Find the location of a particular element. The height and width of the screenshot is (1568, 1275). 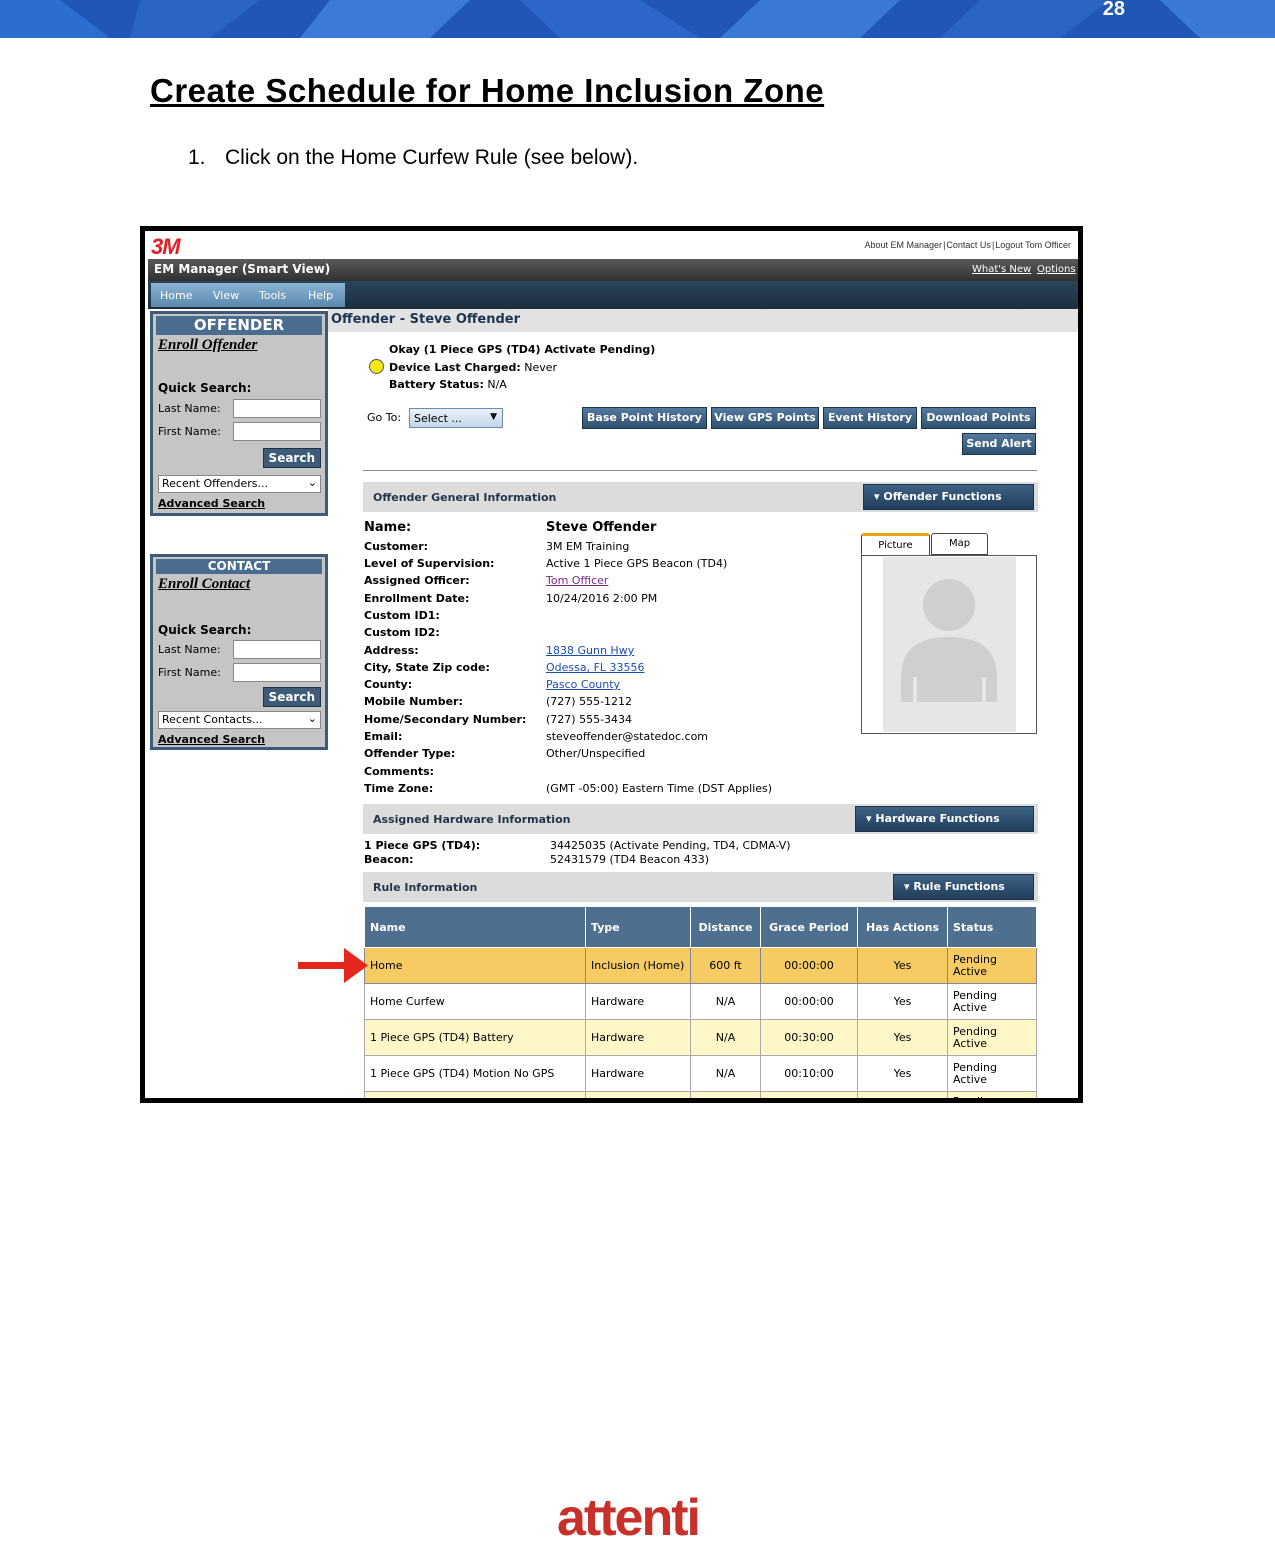

battery-status: Battery Status: N/A is located at coordinates (448, 384).